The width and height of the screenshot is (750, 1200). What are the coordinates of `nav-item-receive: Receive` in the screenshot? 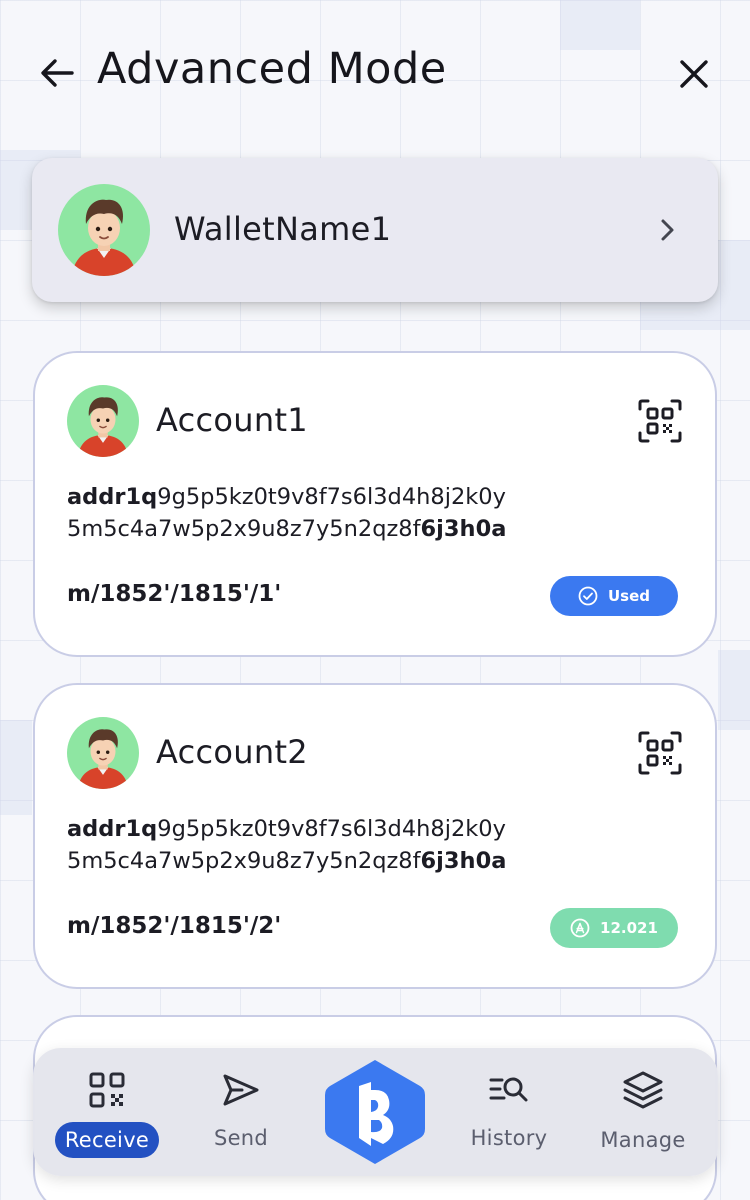 It's located at (107, 1112).